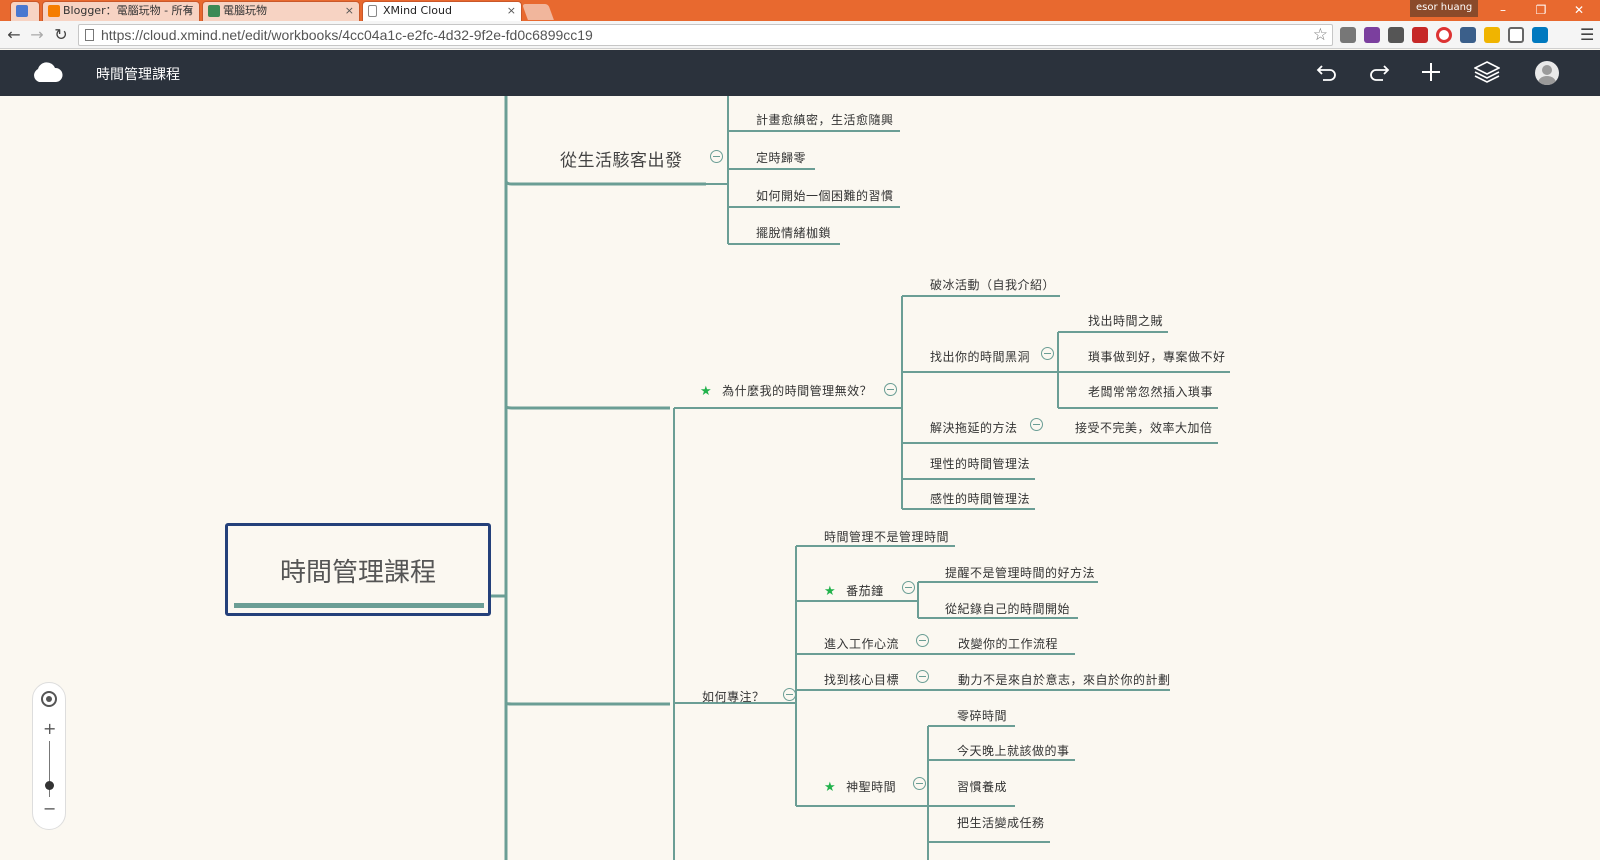  Describe the element at coordinates (825, 119) in the screenshot. I see `subtopic: 計畫愈縝密，生活愈隨興` at that location.